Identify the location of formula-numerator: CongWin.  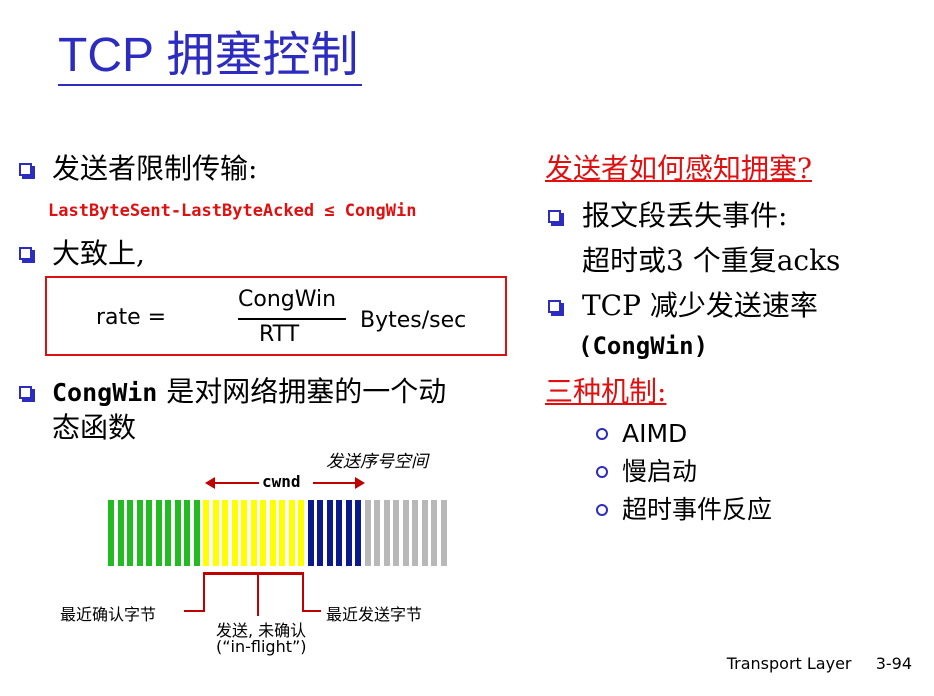
(287, 299).